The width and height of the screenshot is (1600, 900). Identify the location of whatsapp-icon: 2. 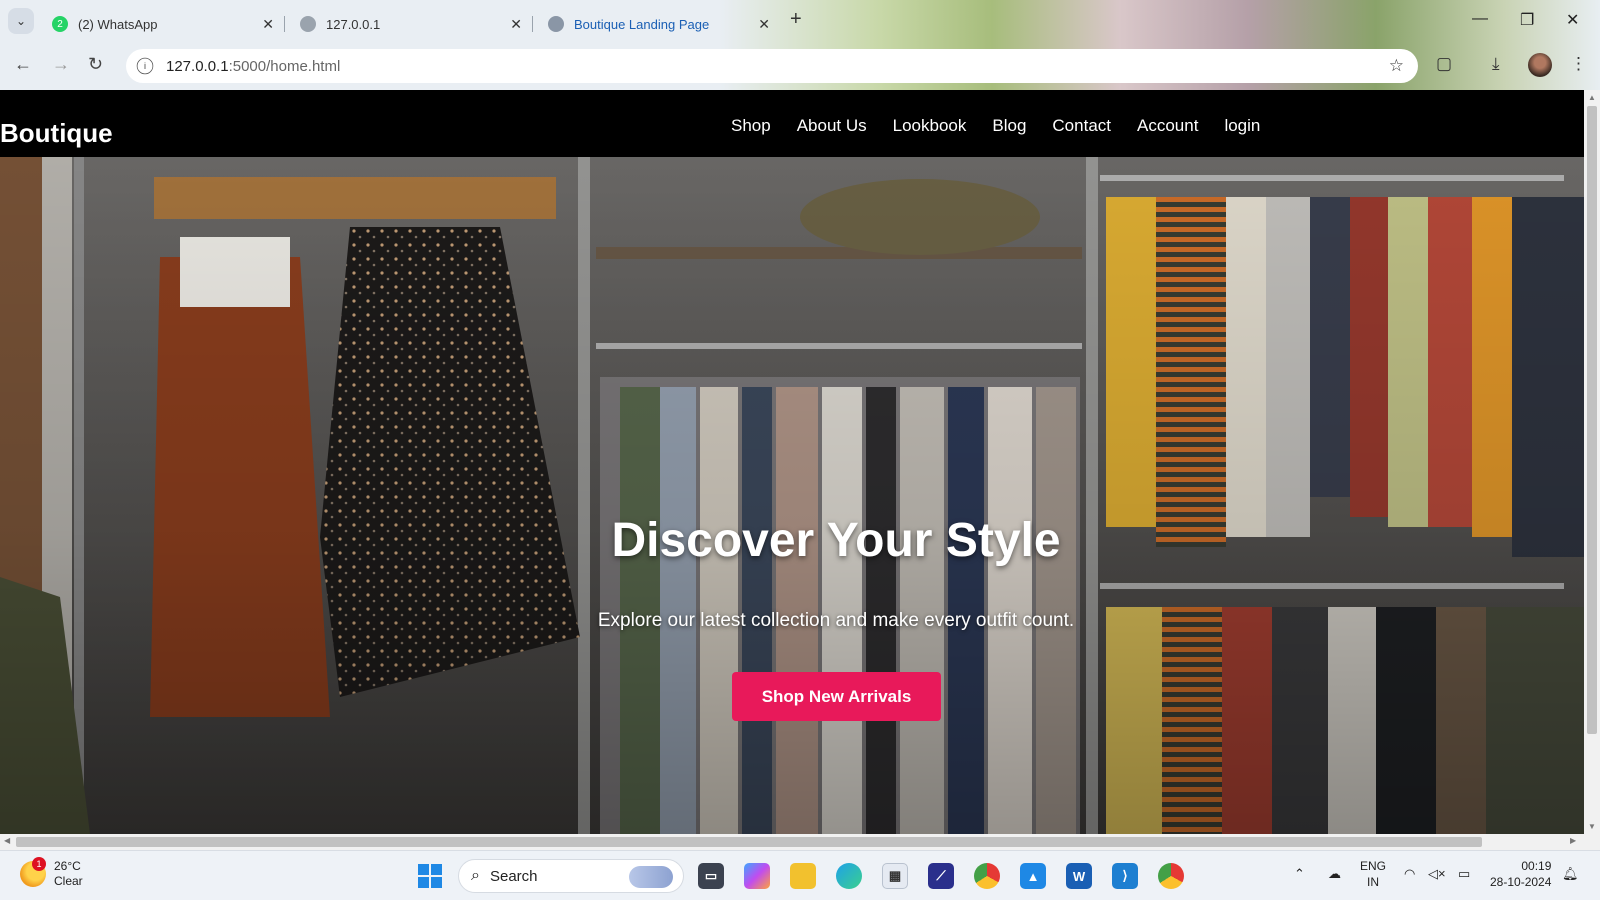
(60, 24).